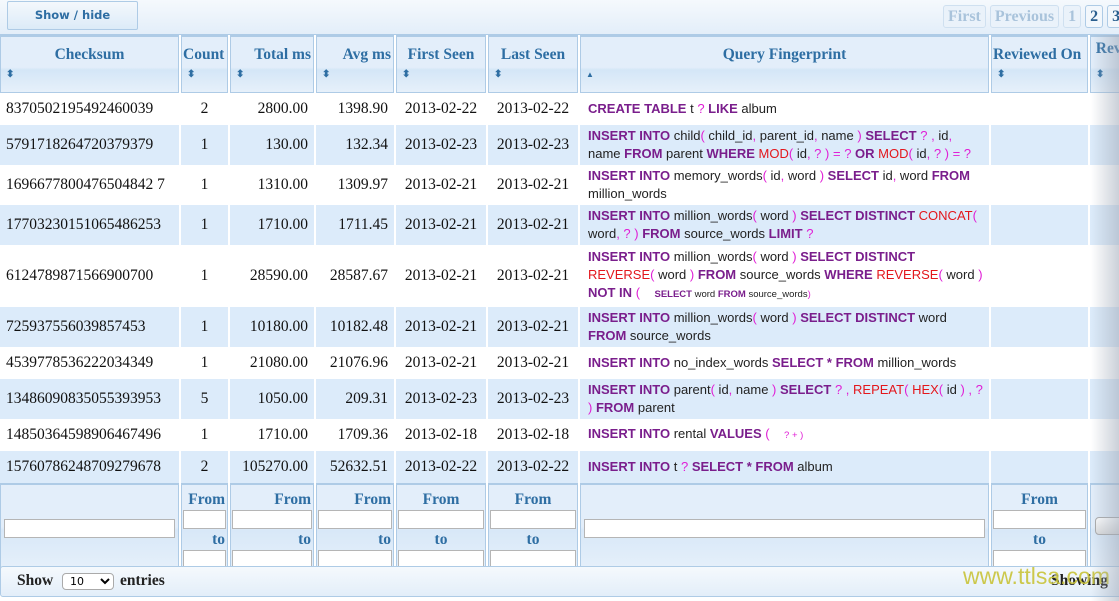  What do you see at coordinates (1039, 64) in the screenshot?
I see `column-header-reviewed-on: Reviewed On ⬍` at bounding box center [1039, 64].